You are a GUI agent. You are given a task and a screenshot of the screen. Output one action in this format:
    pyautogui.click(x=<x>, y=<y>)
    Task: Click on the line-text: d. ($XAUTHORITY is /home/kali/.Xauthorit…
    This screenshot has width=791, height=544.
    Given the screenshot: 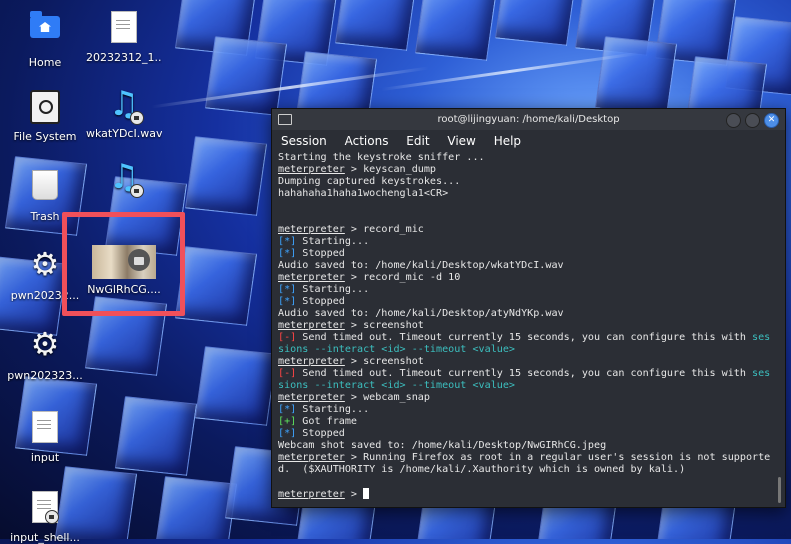 What is the action you would take?
    pyautogui.click(x=482, y=469)
    